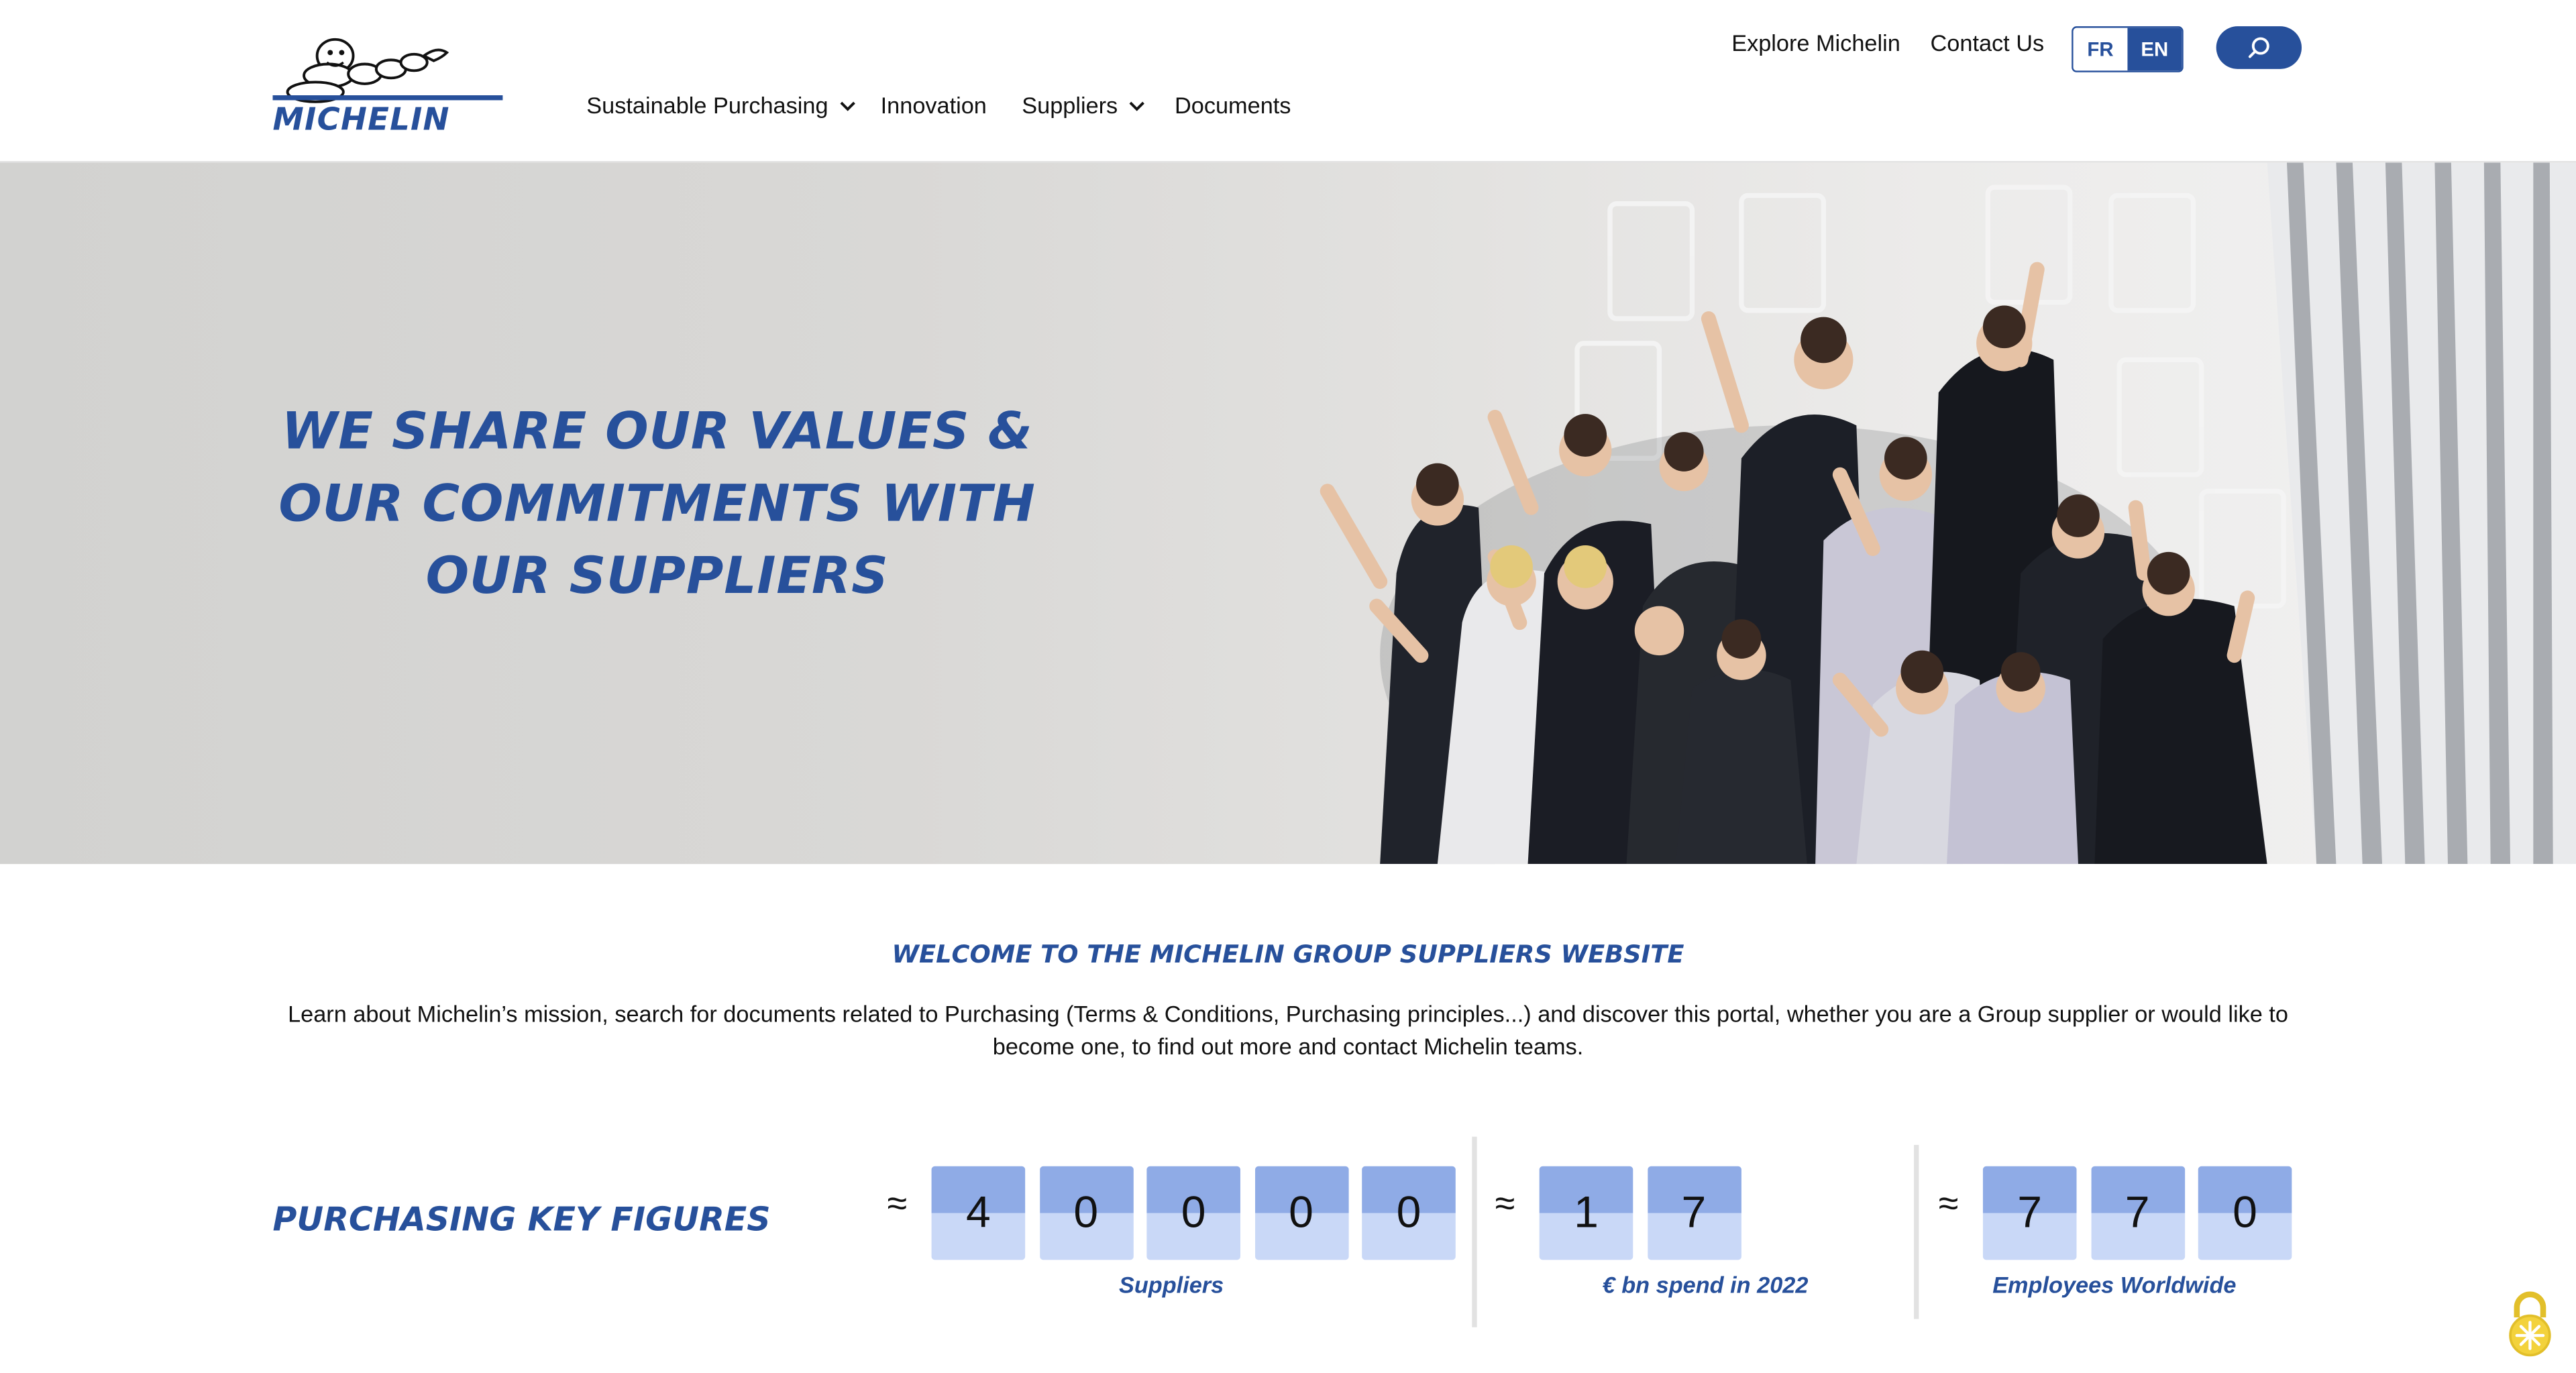  Describe the element at coordinates (2114, 1284) in the screenshot. I see `figure-employees-label: Employees Worldwide` at that location.